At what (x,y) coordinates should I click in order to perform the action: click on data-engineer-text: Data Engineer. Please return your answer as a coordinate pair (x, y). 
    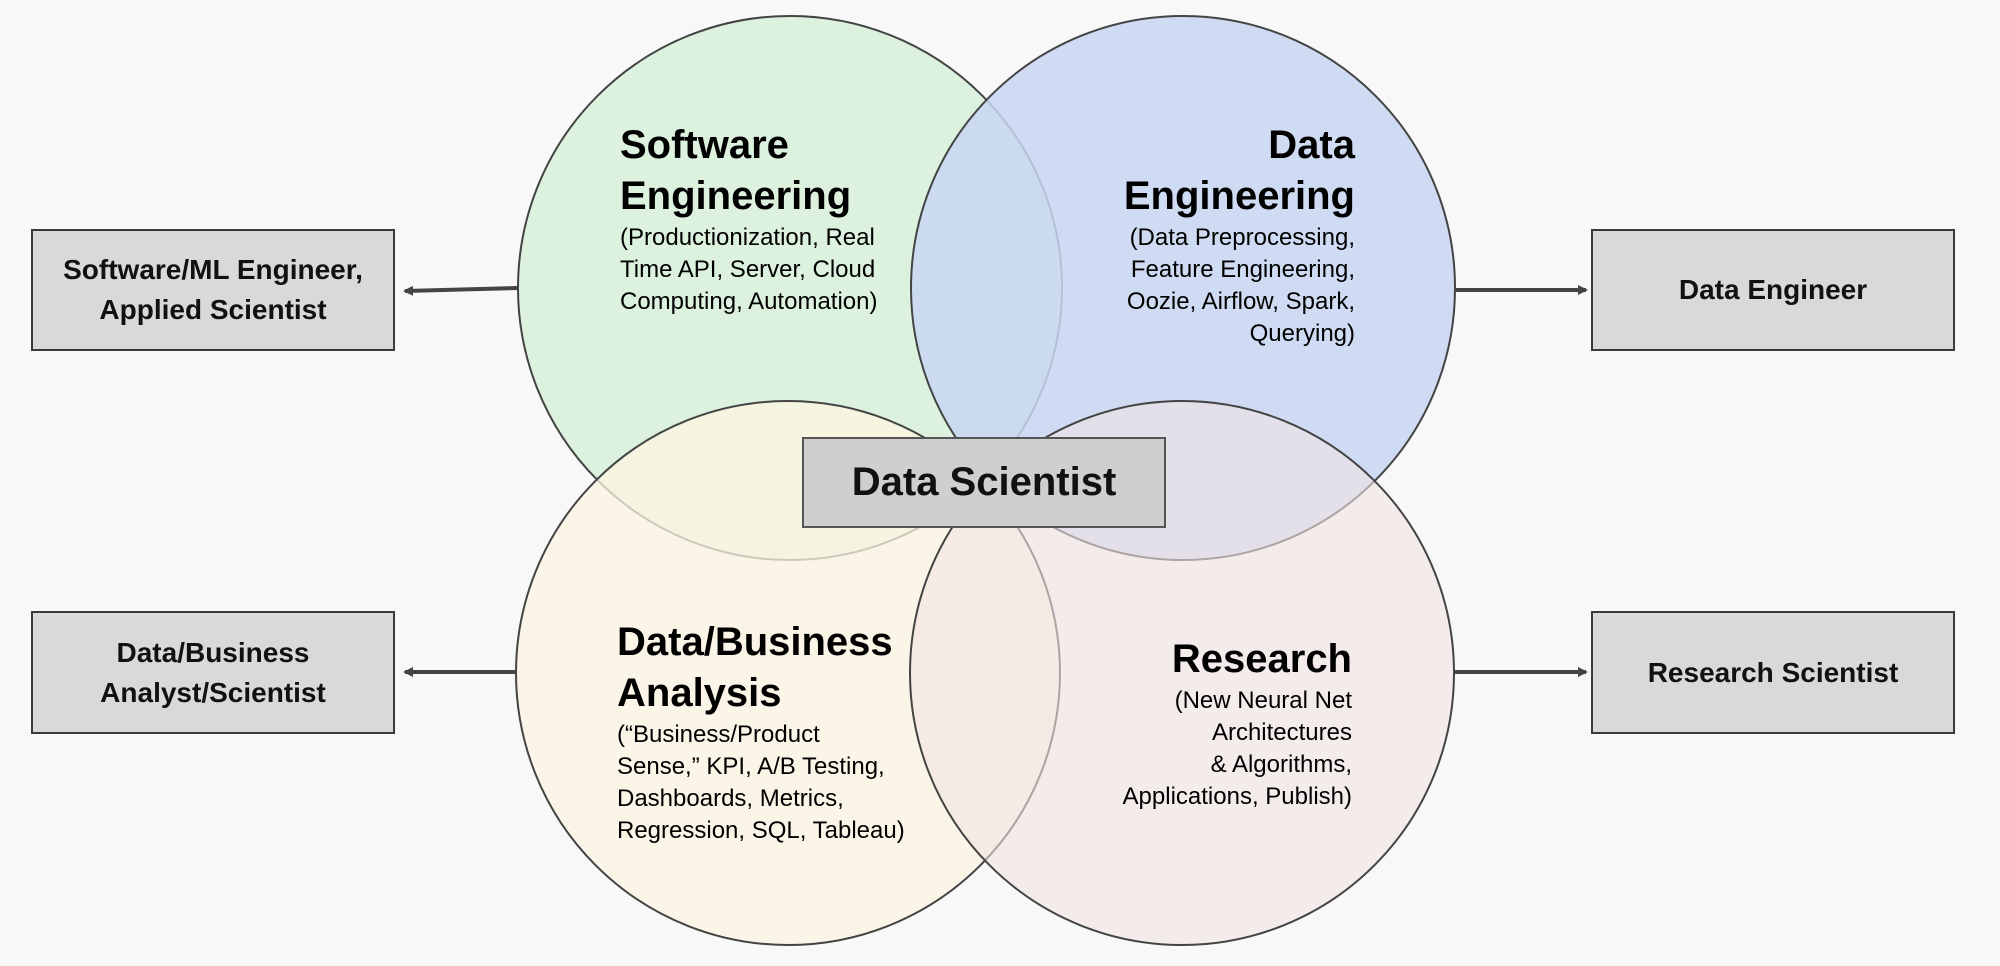
    Looking at the image, I should click on (1773, 290).